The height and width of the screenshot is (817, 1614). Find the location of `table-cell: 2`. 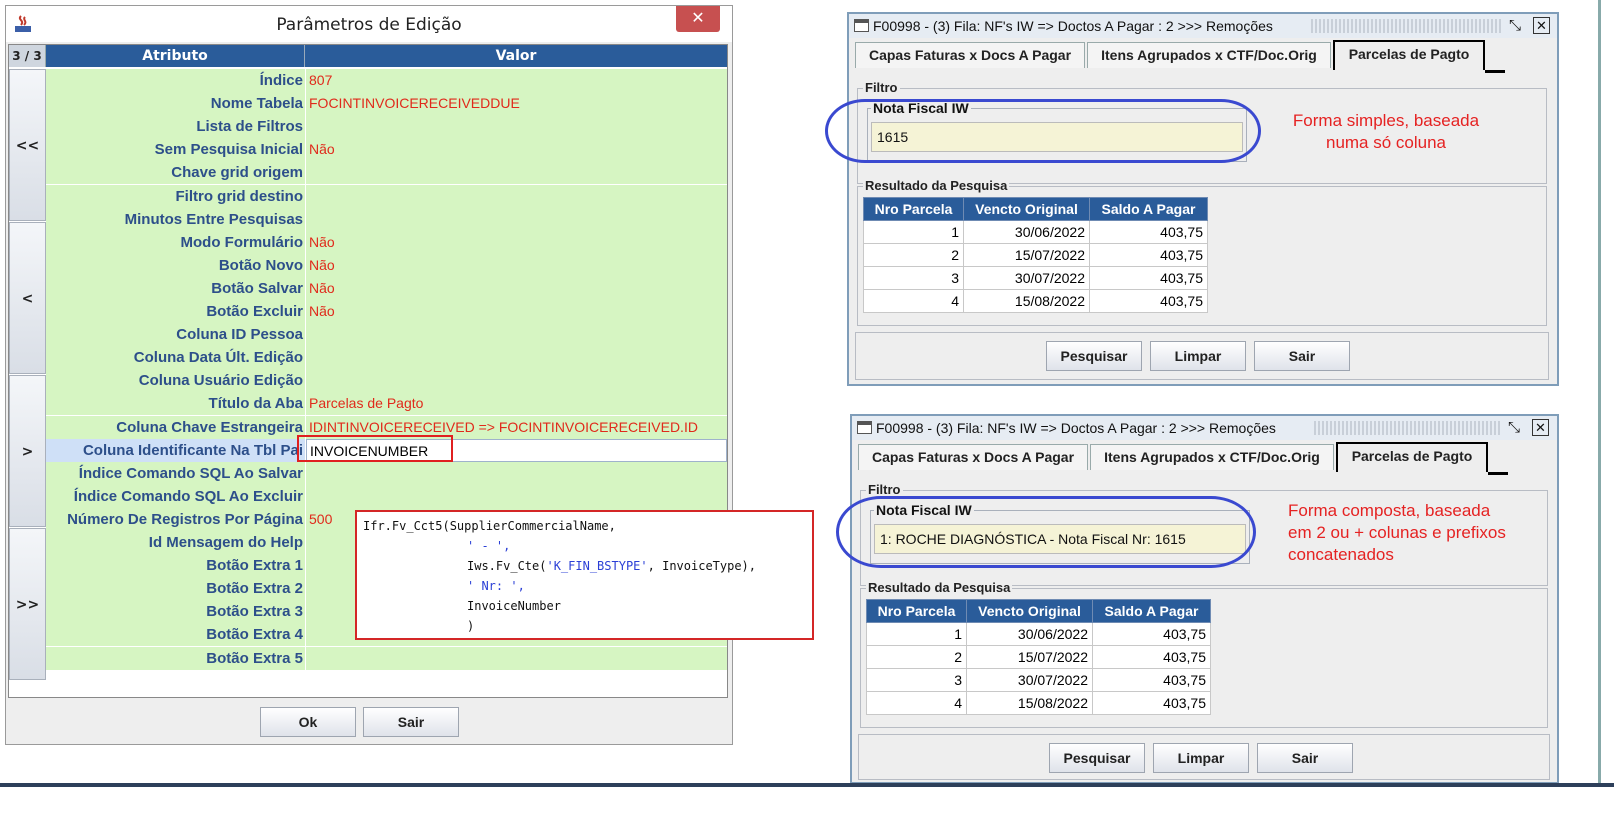

table-cell: 2 is located at coordinates (916, 657).